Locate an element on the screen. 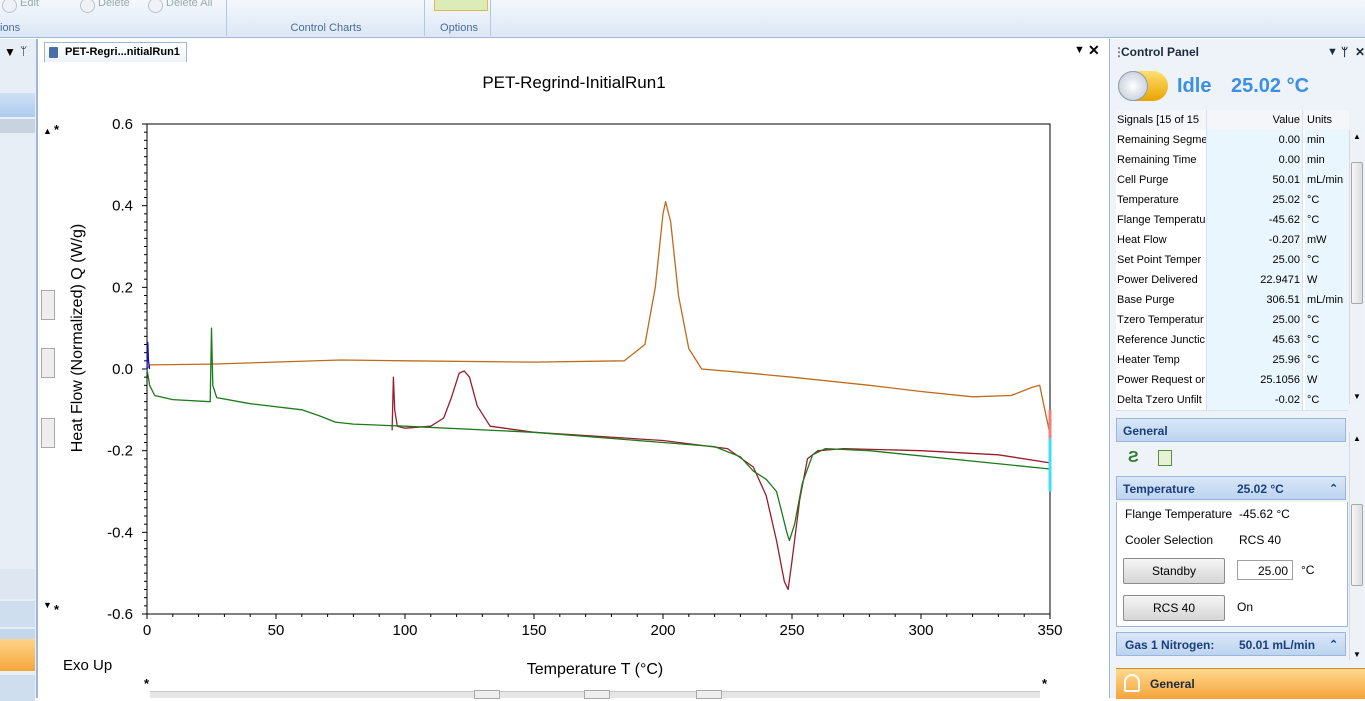 The height and width of the screenshot is (701, 1365). column-header-signal: Signals [15 of 15 is located at coordinates (1162, 120).